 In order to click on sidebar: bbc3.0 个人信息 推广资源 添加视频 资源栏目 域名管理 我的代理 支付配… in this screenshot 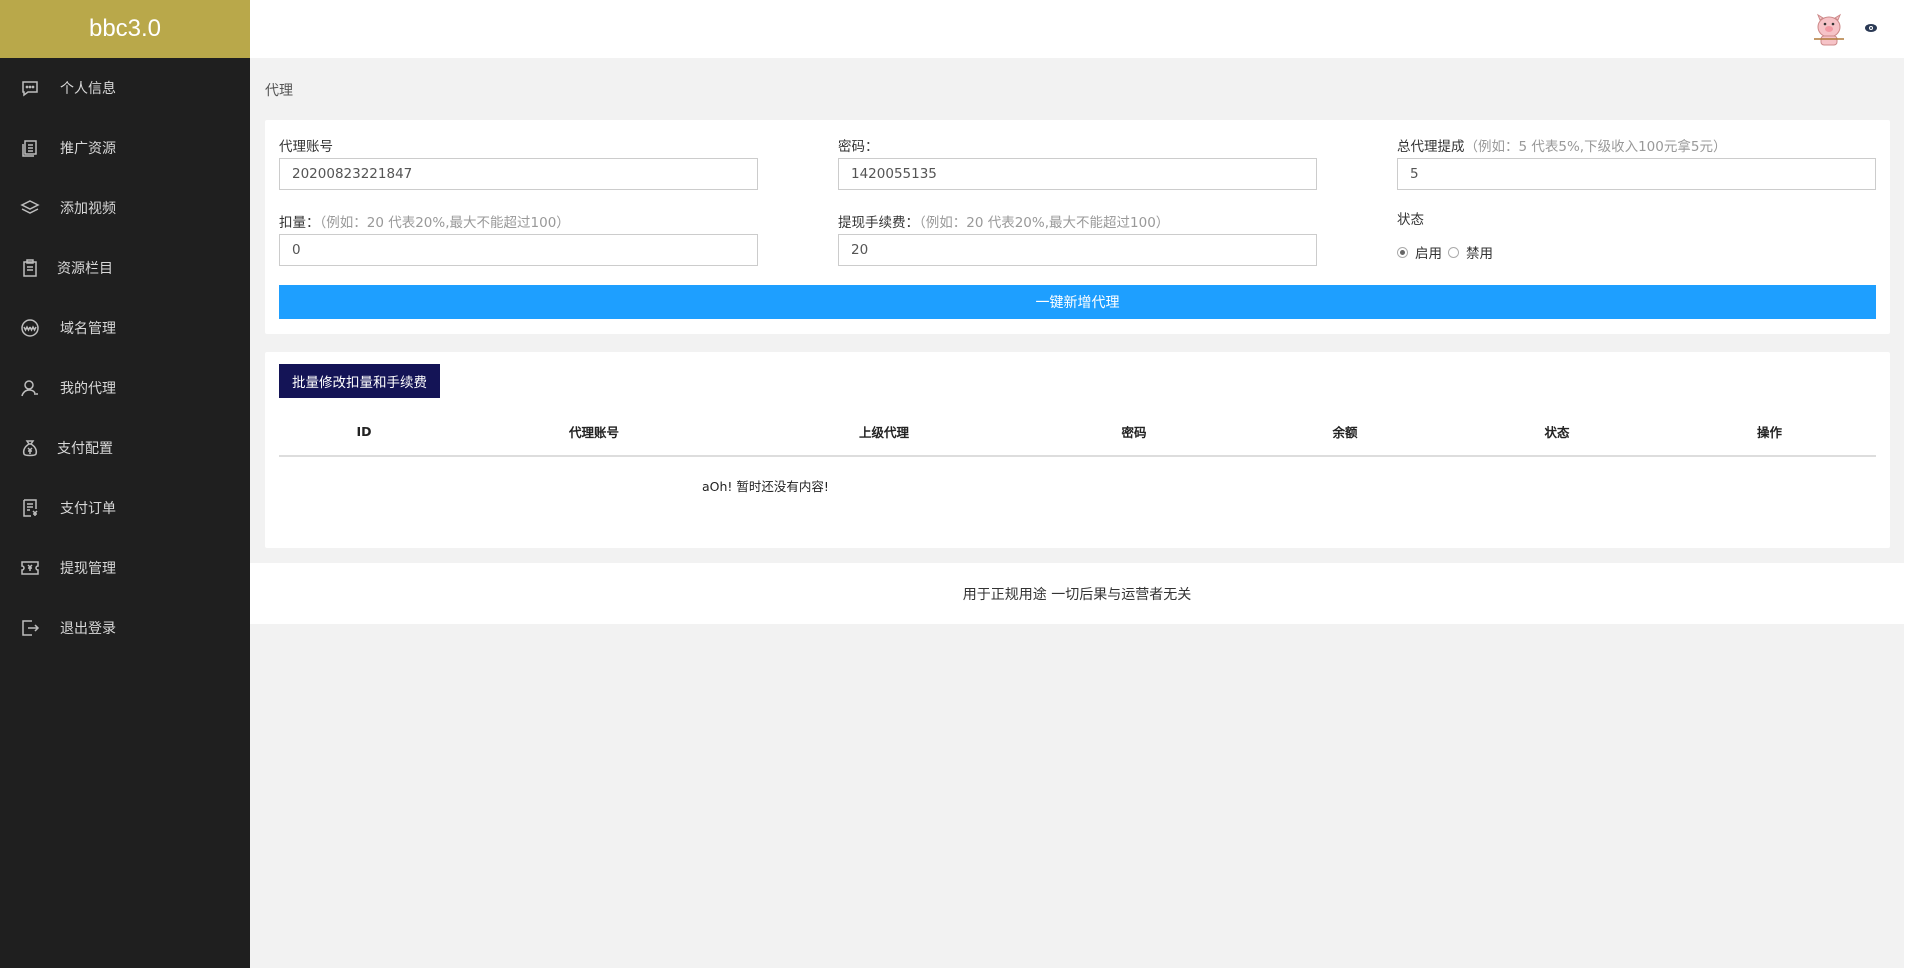, I will do `click(125, 484)`.